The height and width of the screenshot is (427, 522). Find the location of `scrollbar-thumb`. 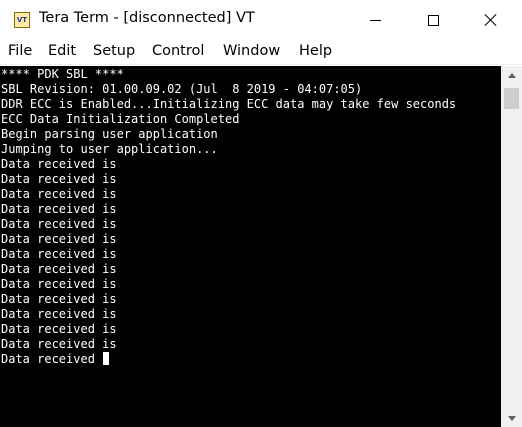

scrollbar-thumb is located at coordinates (511, 98).